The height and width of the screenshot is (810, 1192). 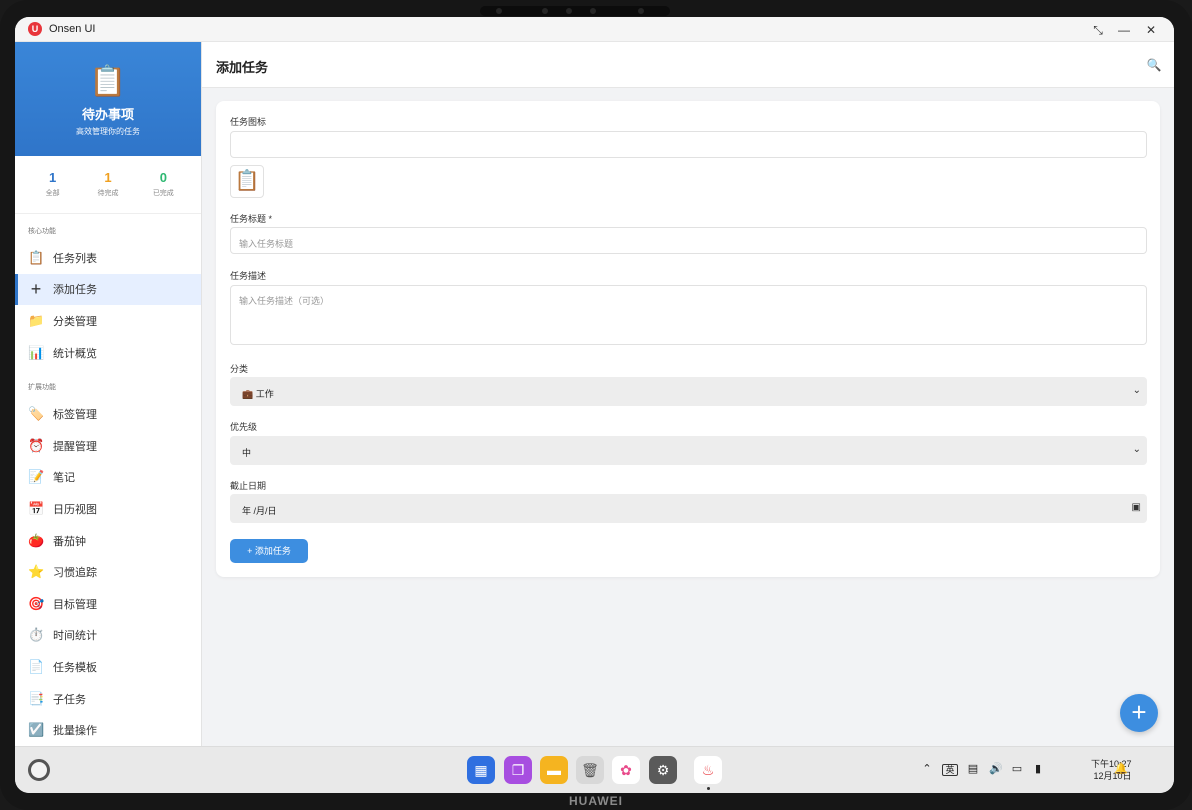 What do you see at coordinates (1121, 768) in the screenshot?
I see `bell-icon: 🔔` at bounding box center [1121, 768].